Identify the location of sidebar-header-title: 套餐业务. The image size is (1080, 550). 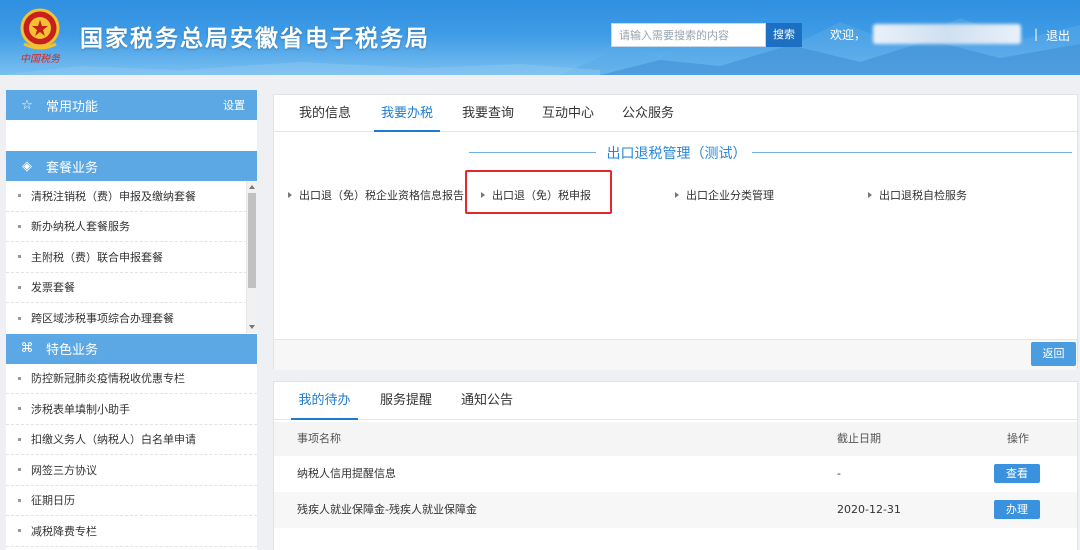
(72, 168).